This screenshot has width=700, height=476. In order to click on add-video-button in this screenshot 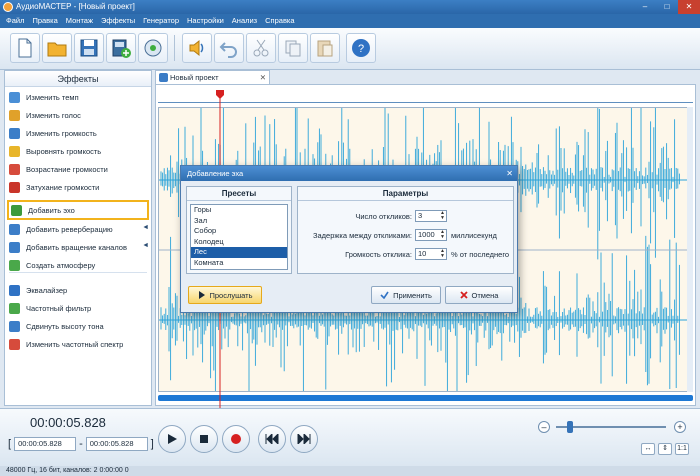, I will do `click(121, 48)`.